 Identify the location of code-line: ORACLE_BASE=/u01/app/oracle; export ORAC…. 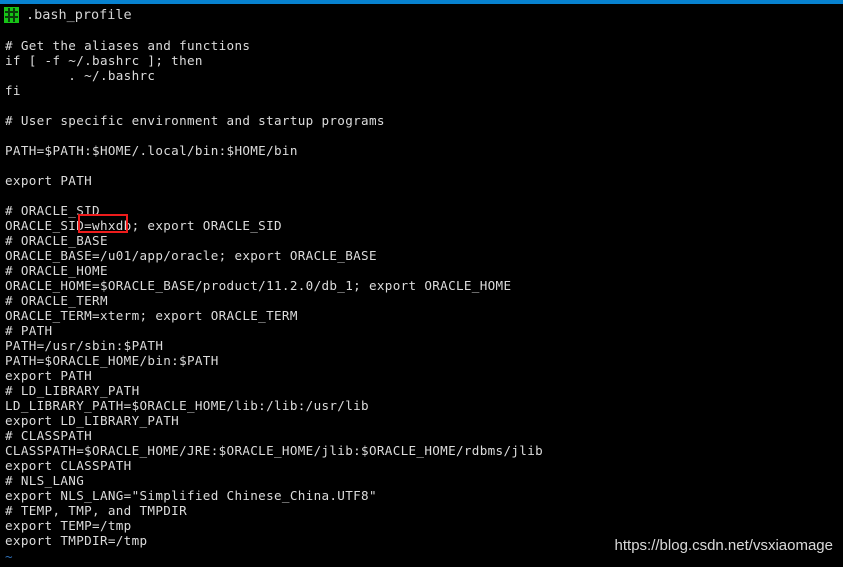
(191, 255).